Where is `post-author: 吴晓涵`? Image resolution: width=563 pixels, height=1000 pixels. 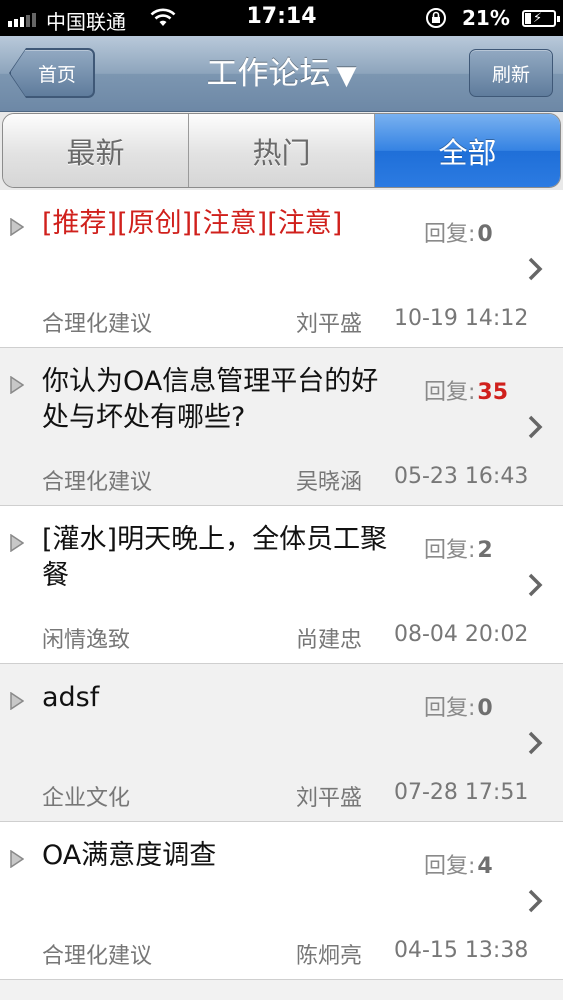 post-author: 吴晓涵 is located at coordinates (329, 482).